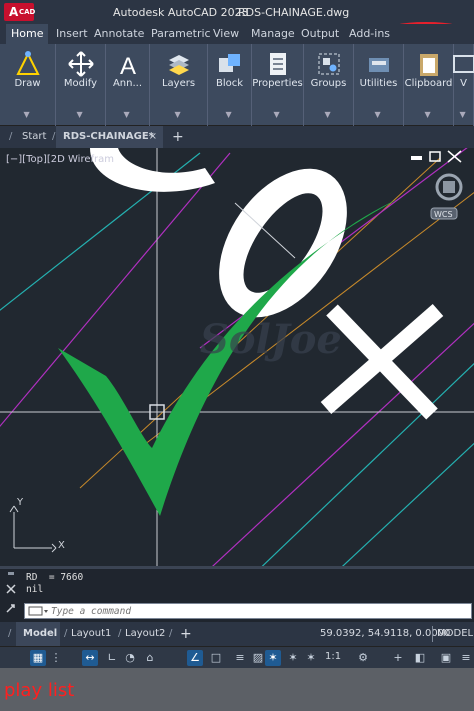 The image size is (474, 711). I want to click on ortho-icon: ∟, so click(112, 658).